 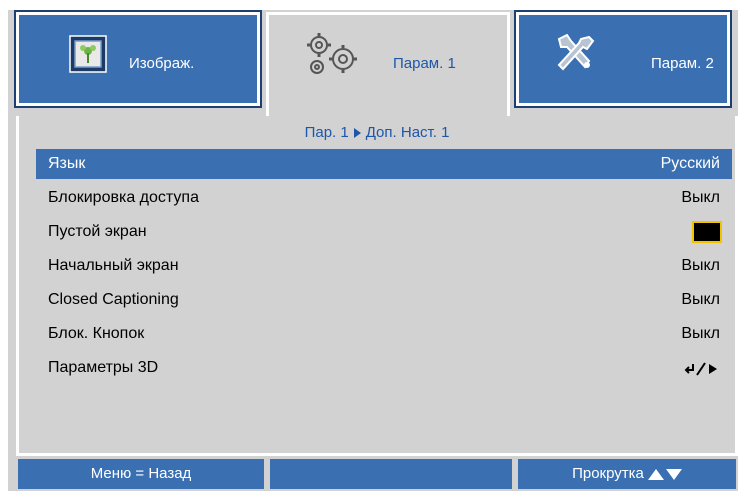 I want to click on tab-settings-2: Парам. 2, so click(x=623, y=59).